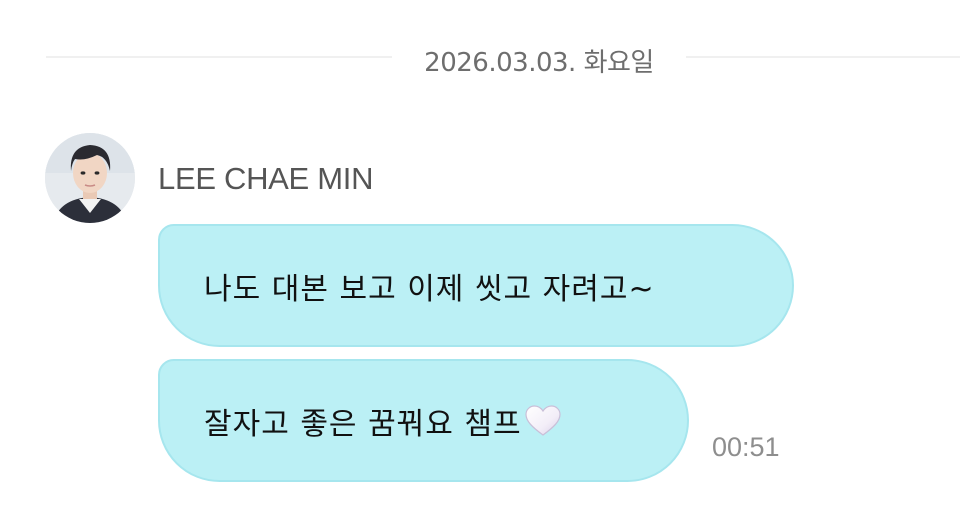  Describe the element at coordinates (539, 63) in the screenshot. I see `date-label: 2026.03.03. 화요일` at that location.